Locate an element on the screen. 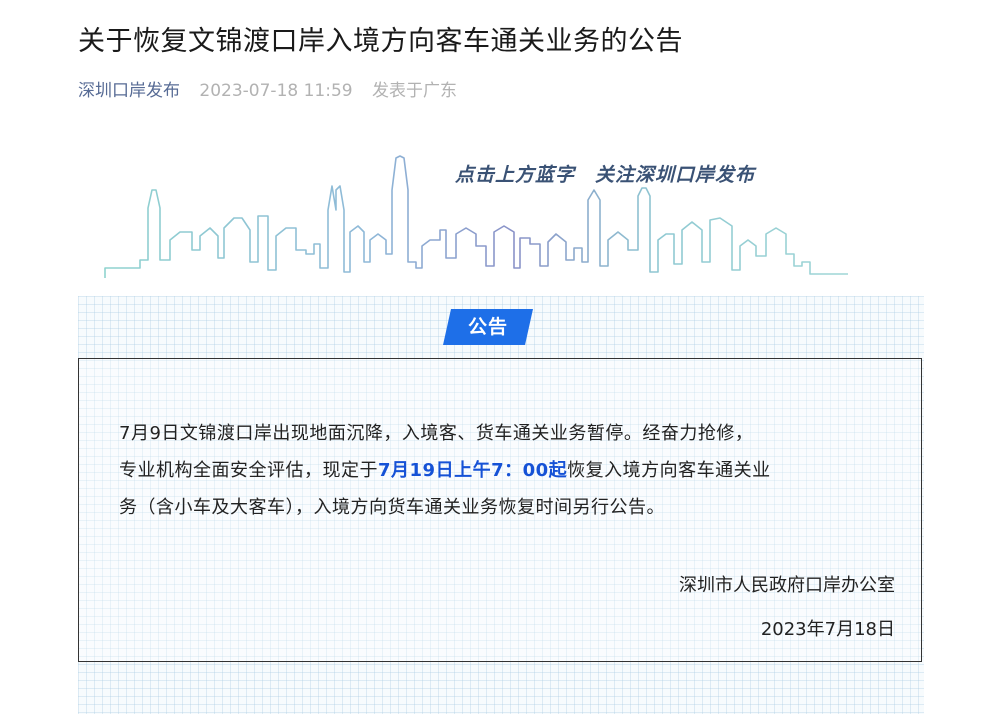 The height and width of the screenshot is (719, 991). article-meta: 深圳口岸发布 2023-07-18 11:59 发表于广东 is located at coordinates (267, 91).